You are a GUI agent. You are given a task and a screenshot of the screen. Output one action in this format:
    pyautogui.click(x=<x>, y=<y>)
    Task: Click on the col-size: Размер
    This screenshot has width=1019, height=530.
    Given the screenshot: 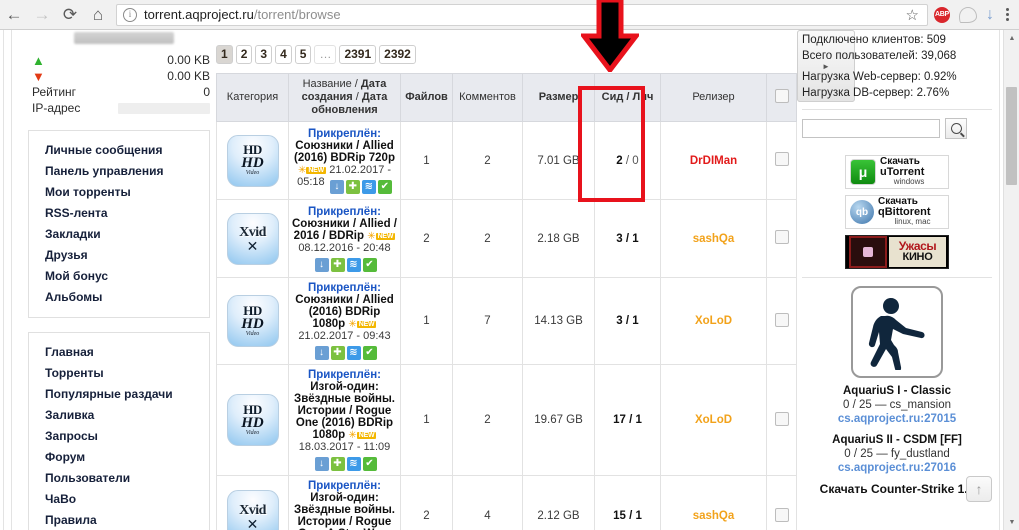 What is the action you would take?
    pyautogui.click(x=558, y=97)
    